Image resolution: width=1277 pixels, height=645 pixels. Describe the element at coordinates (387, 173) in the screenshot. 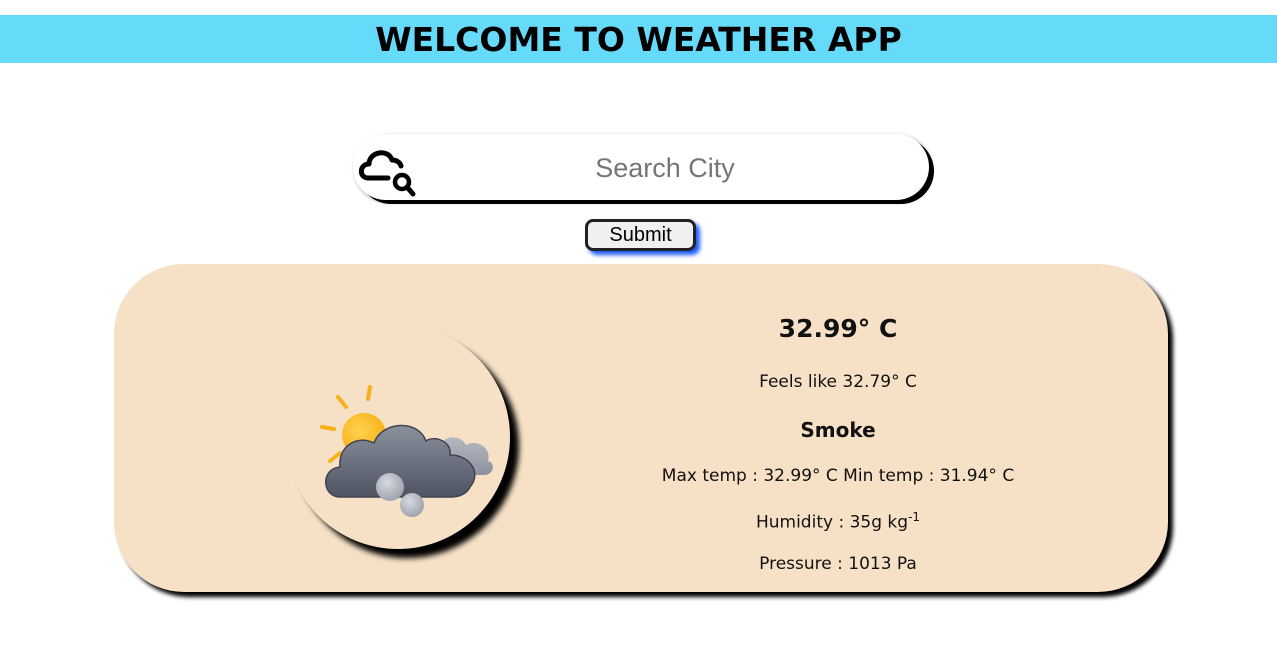

I see `cloud-search-icon` at that location.